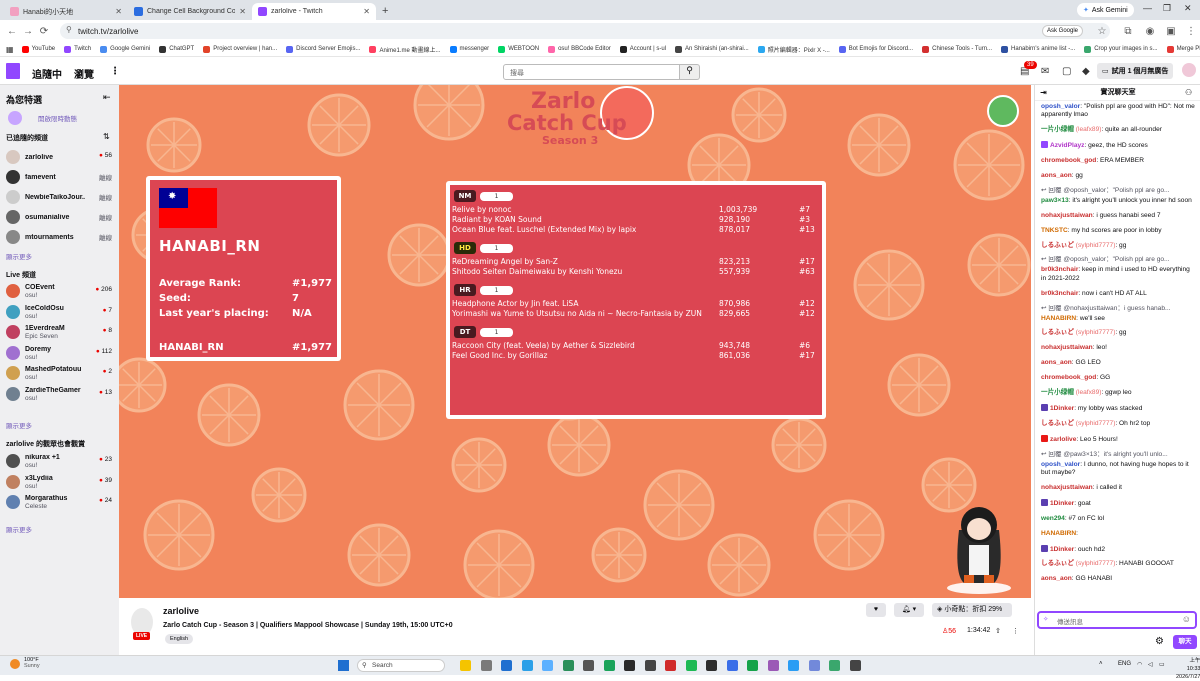 This screenshot has width=1200, height=681. Describe the element at coordinates (61, 177) in the screenshot. I see `sidebar-channel-item: famevent 離線` at that location.